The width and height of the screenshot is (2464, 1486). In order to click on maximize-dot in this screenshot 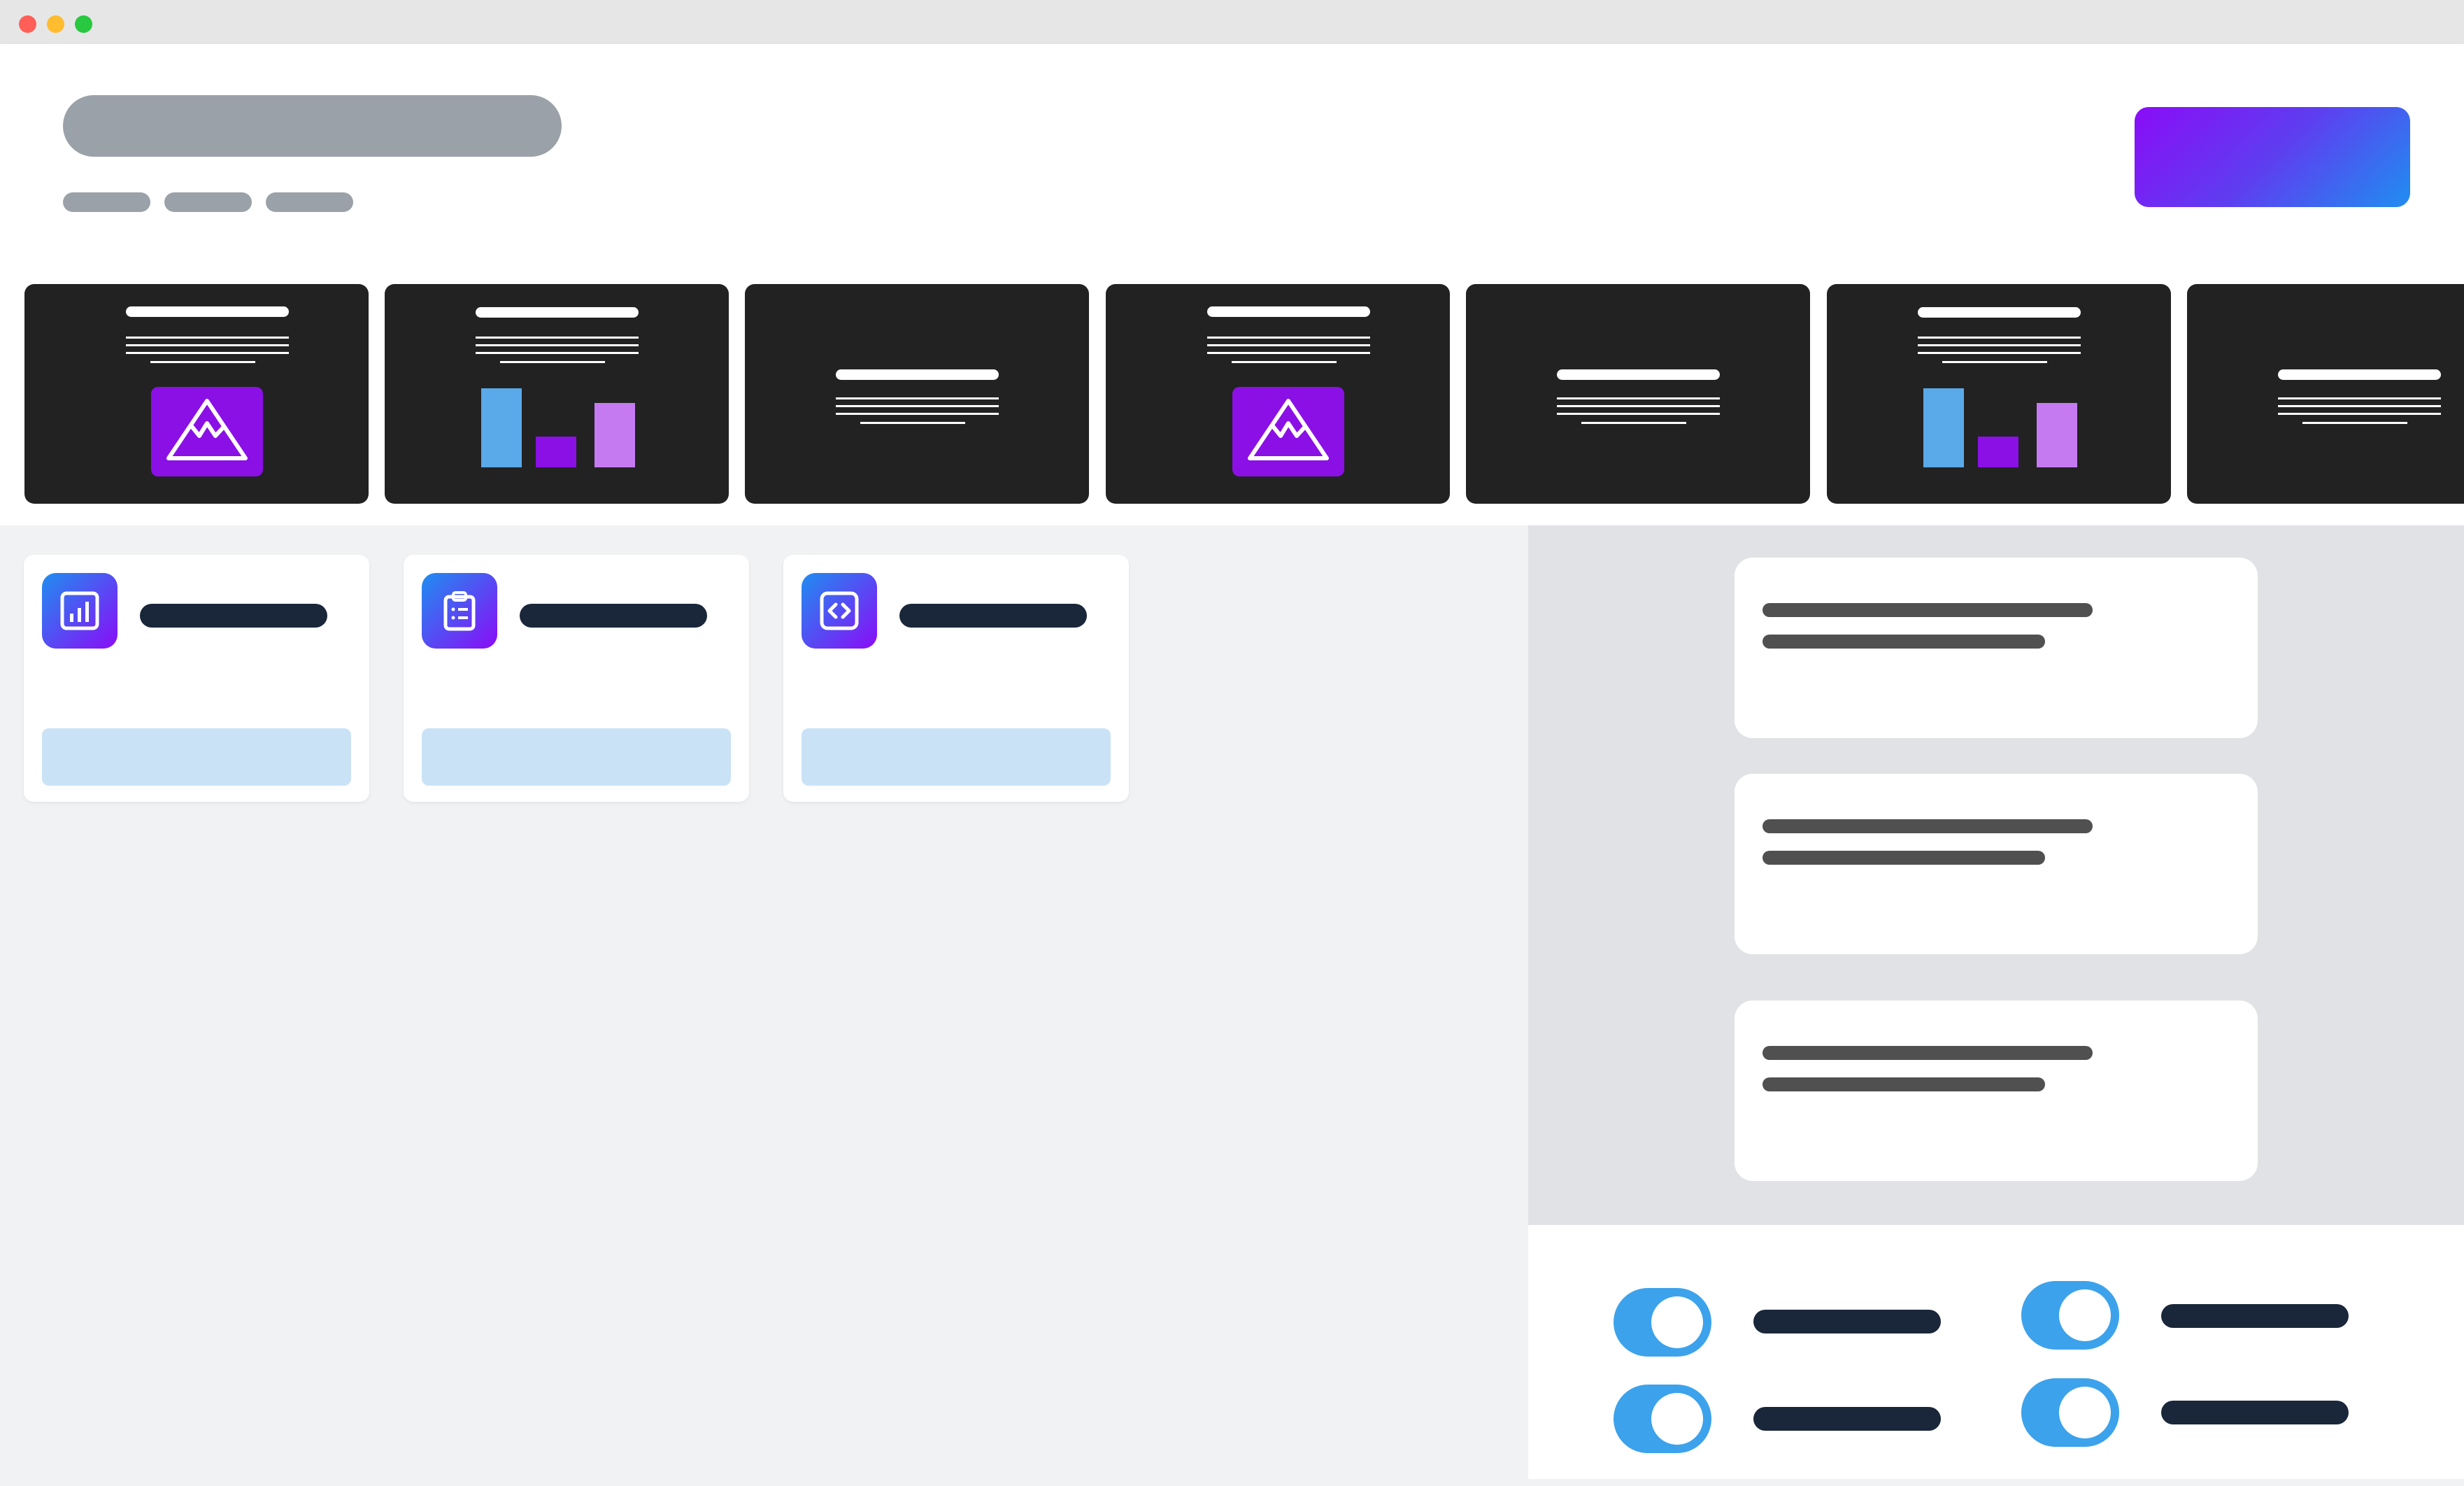, I will do `click(84, 24)`.